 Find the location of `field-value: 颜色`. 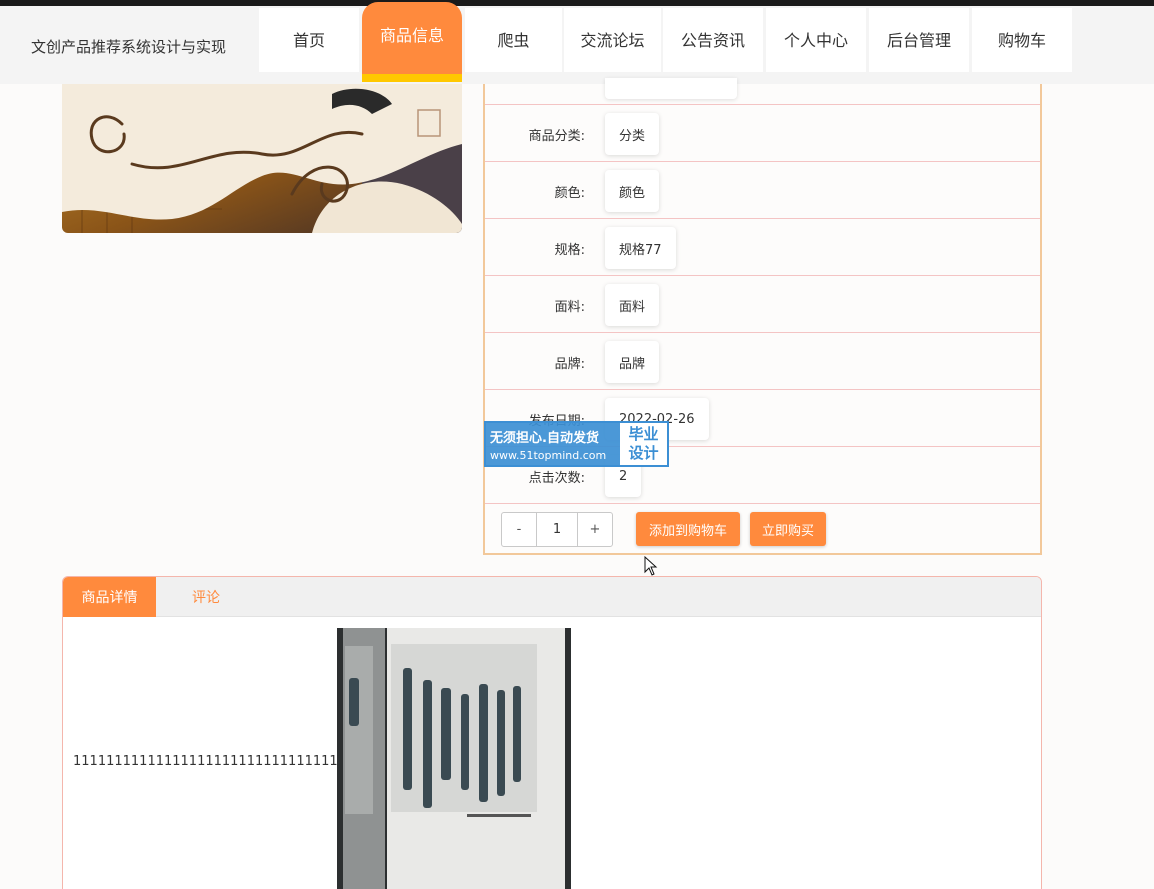

field-value: 颜色 is located at coordinates (632, 191).